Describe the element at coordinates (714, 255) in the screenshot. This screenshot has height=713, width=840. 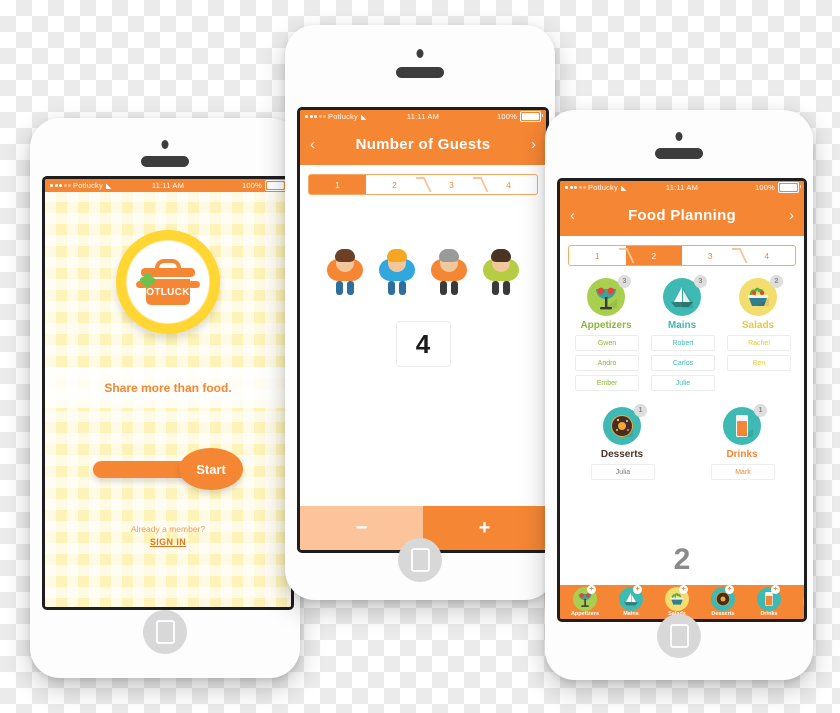
I see `step-3: 3` at that location.